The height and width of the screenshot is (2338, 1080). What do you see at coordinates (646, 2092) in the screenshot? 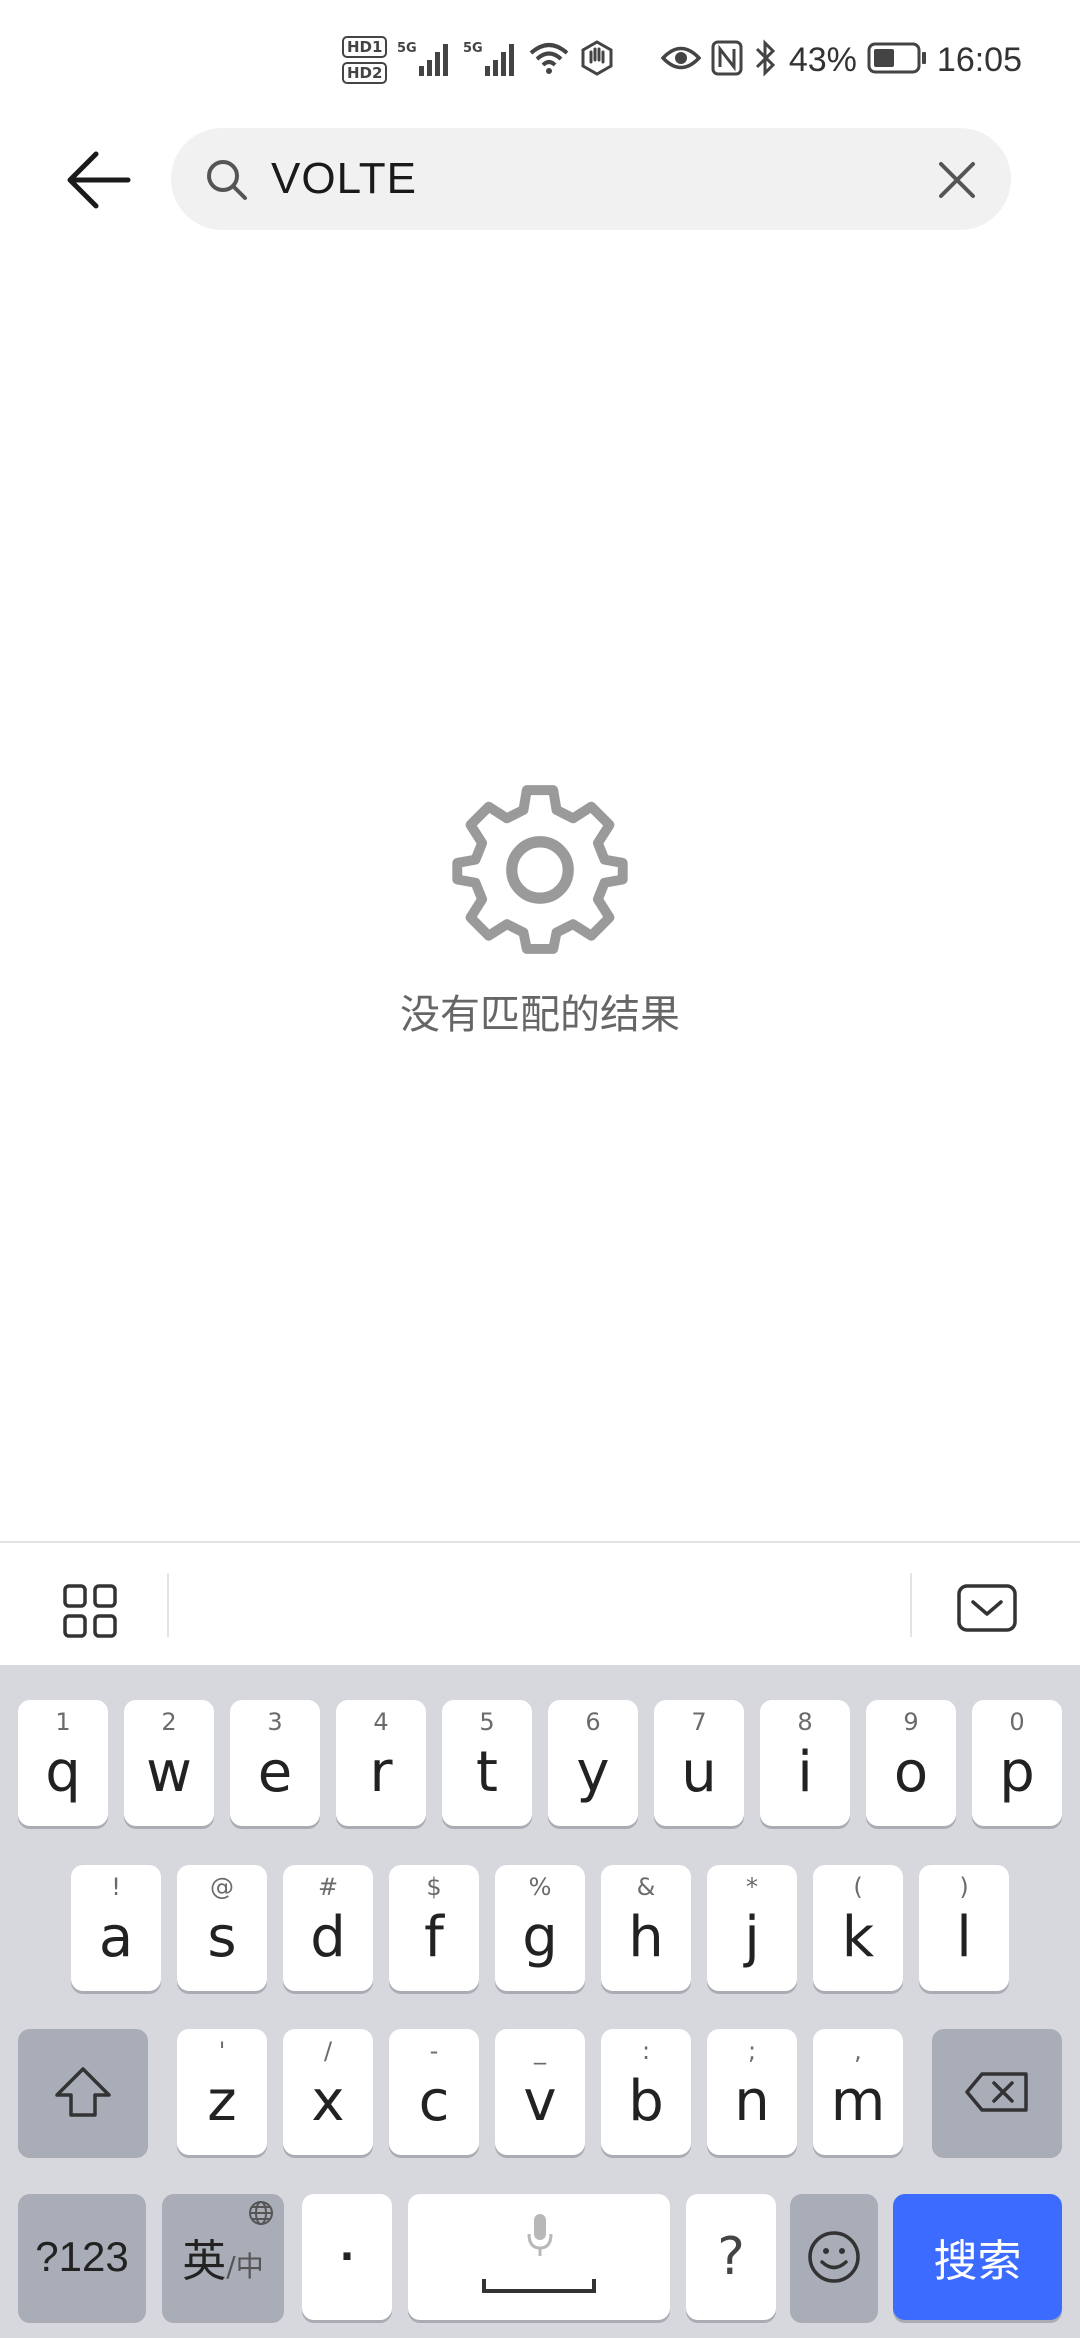
I see `key-b: :b` at bounding box center [646, 2092].